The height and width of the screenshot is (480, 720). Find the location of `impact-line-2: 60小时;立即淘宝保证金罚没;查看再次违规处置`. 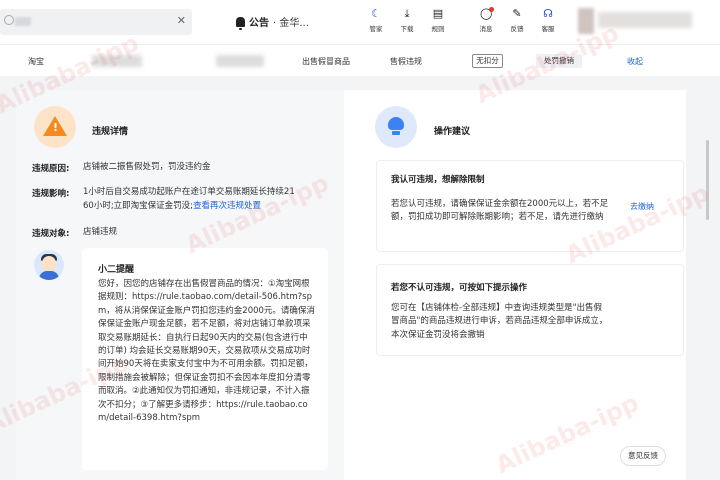

impact-line-2: 60小时;立即淘宝保证金罚没;查看再次违规处置 is located at coordinates (211, 206).